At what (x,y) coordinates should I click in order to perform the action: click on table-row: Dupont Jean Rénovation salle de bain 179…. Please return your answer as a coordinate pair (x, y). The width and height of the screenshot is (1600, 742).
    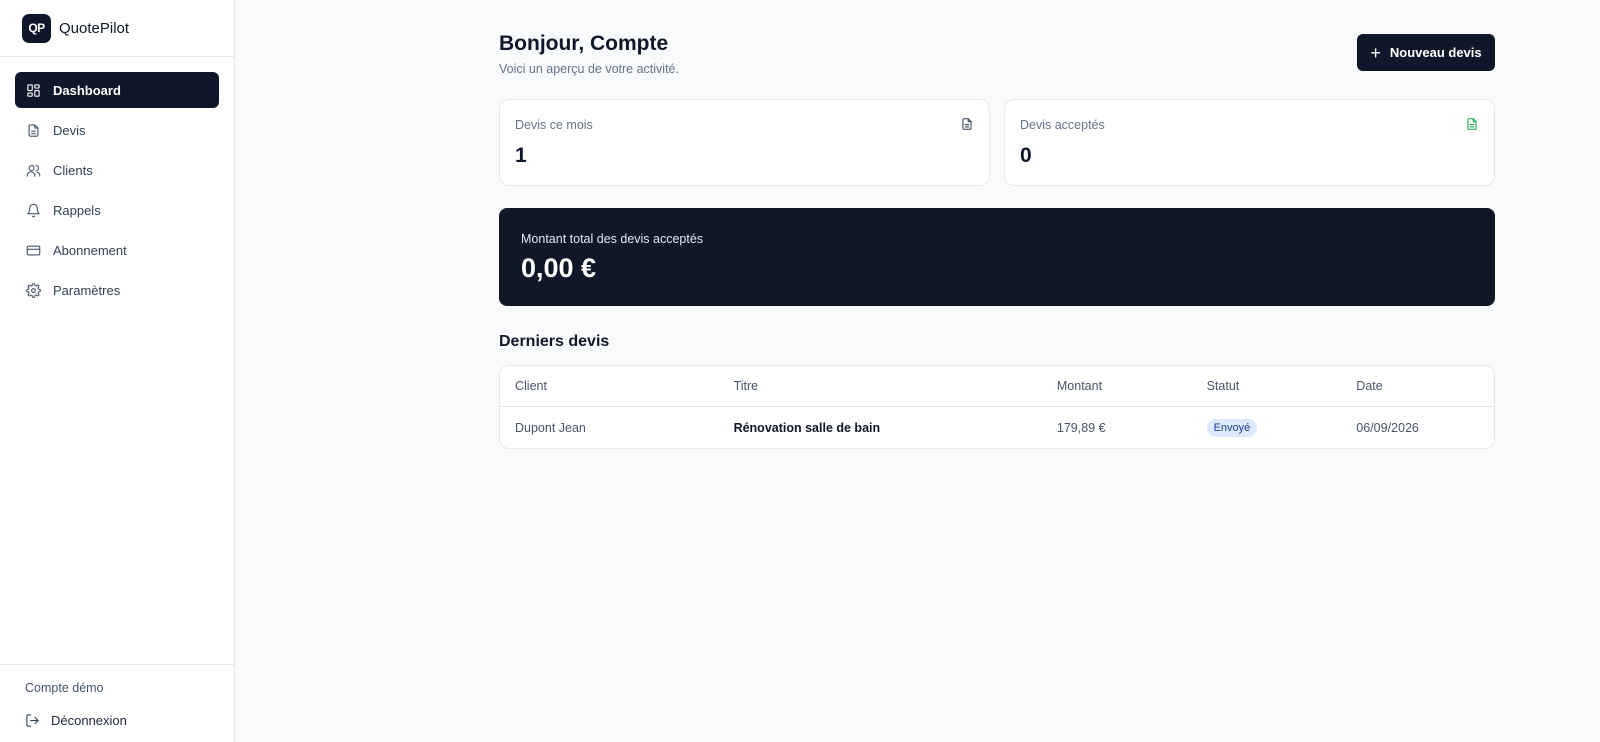
    Looking at the image, I should click on (997, 427).